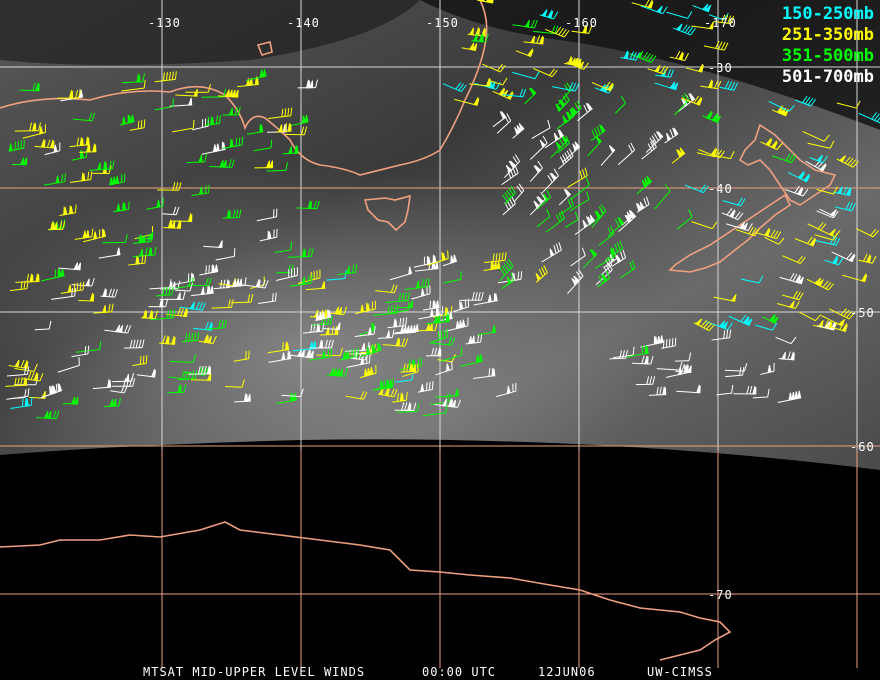  Describe the element at coordinates (442, 23) in the screenshot. I see `longitude-label: -150` at that location.